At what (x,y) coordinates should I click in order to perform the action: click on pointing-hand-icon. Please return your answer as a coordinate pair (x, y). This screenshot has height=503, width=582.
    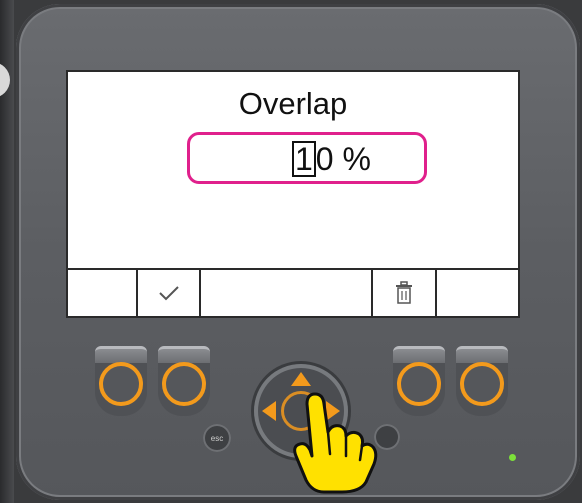
    Looking at the image, I should click on (335, 443).